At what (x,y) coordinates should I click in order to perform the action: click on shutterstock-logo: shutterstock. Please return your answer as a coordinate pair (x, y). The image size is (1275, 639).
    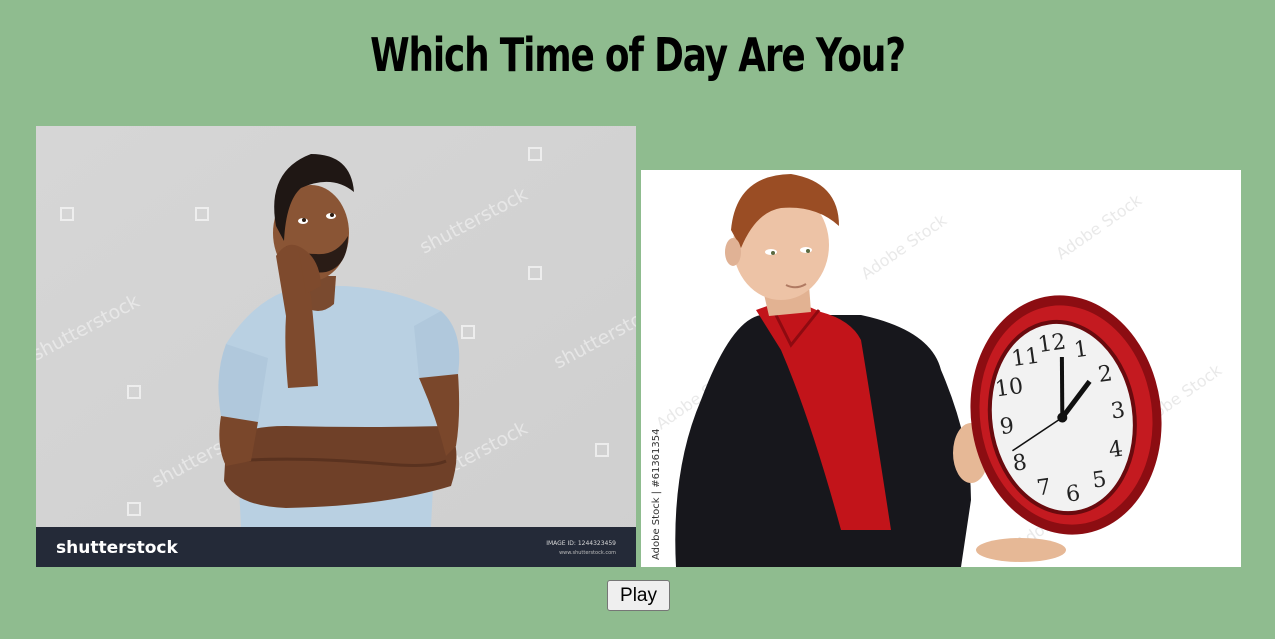
    Looking at the image, I should click on (117, 548).